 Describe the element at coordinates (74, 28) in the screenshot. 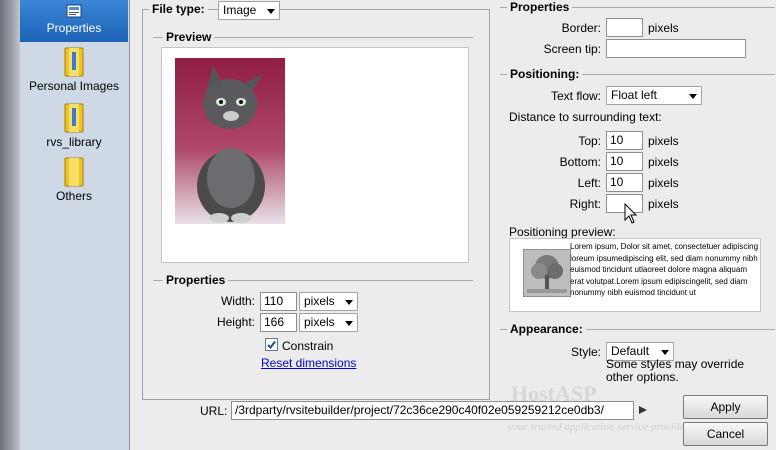

I see `sidebar-item-label: Properties` at that location.